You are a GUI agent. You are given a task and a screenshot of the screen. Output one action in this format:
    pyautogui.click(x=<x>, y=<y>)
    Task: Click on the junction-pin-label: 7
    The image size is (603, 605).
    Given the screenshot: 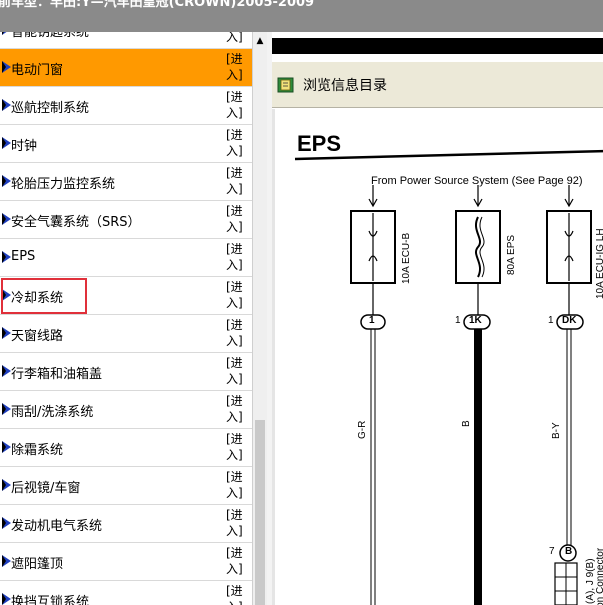 What is the action you would take?
    pyautogui.click(x=552, y=551)
    